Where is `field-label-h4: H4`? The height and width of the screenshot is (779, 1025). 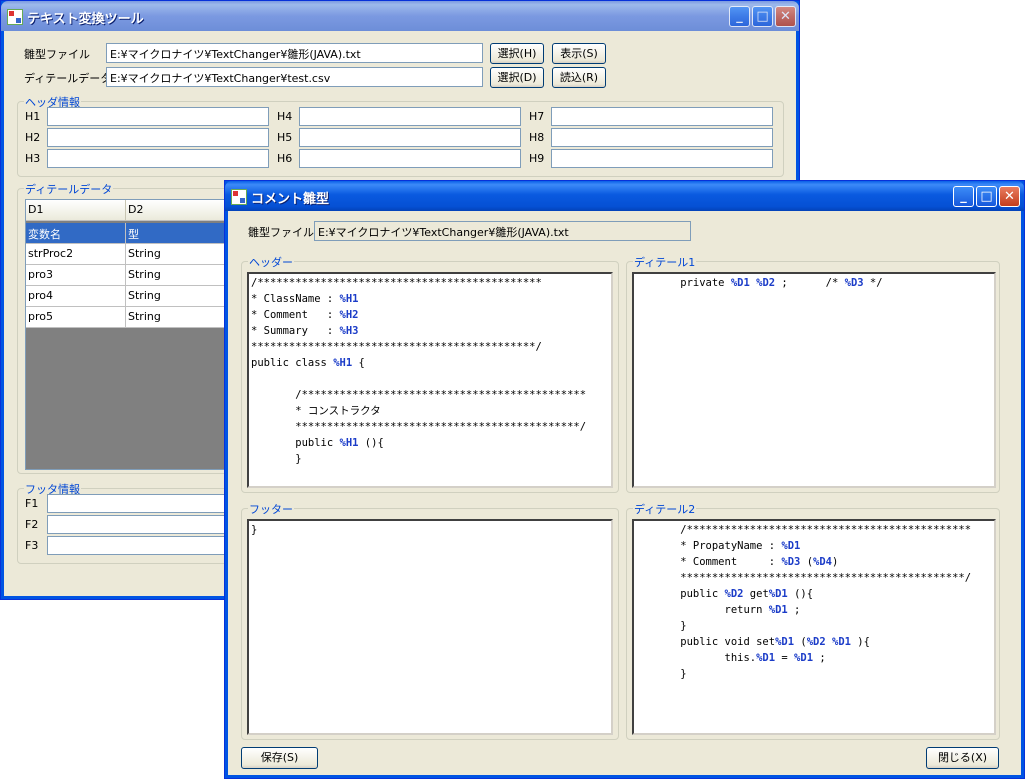 field-label-h4: H4 is located at coordinates (285, 116).